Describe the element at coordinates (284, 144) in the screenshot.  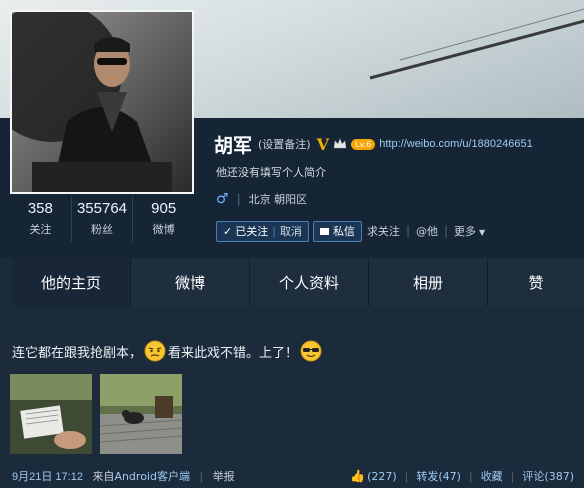
I see `set-remark-link: (设置备注)` at that location.